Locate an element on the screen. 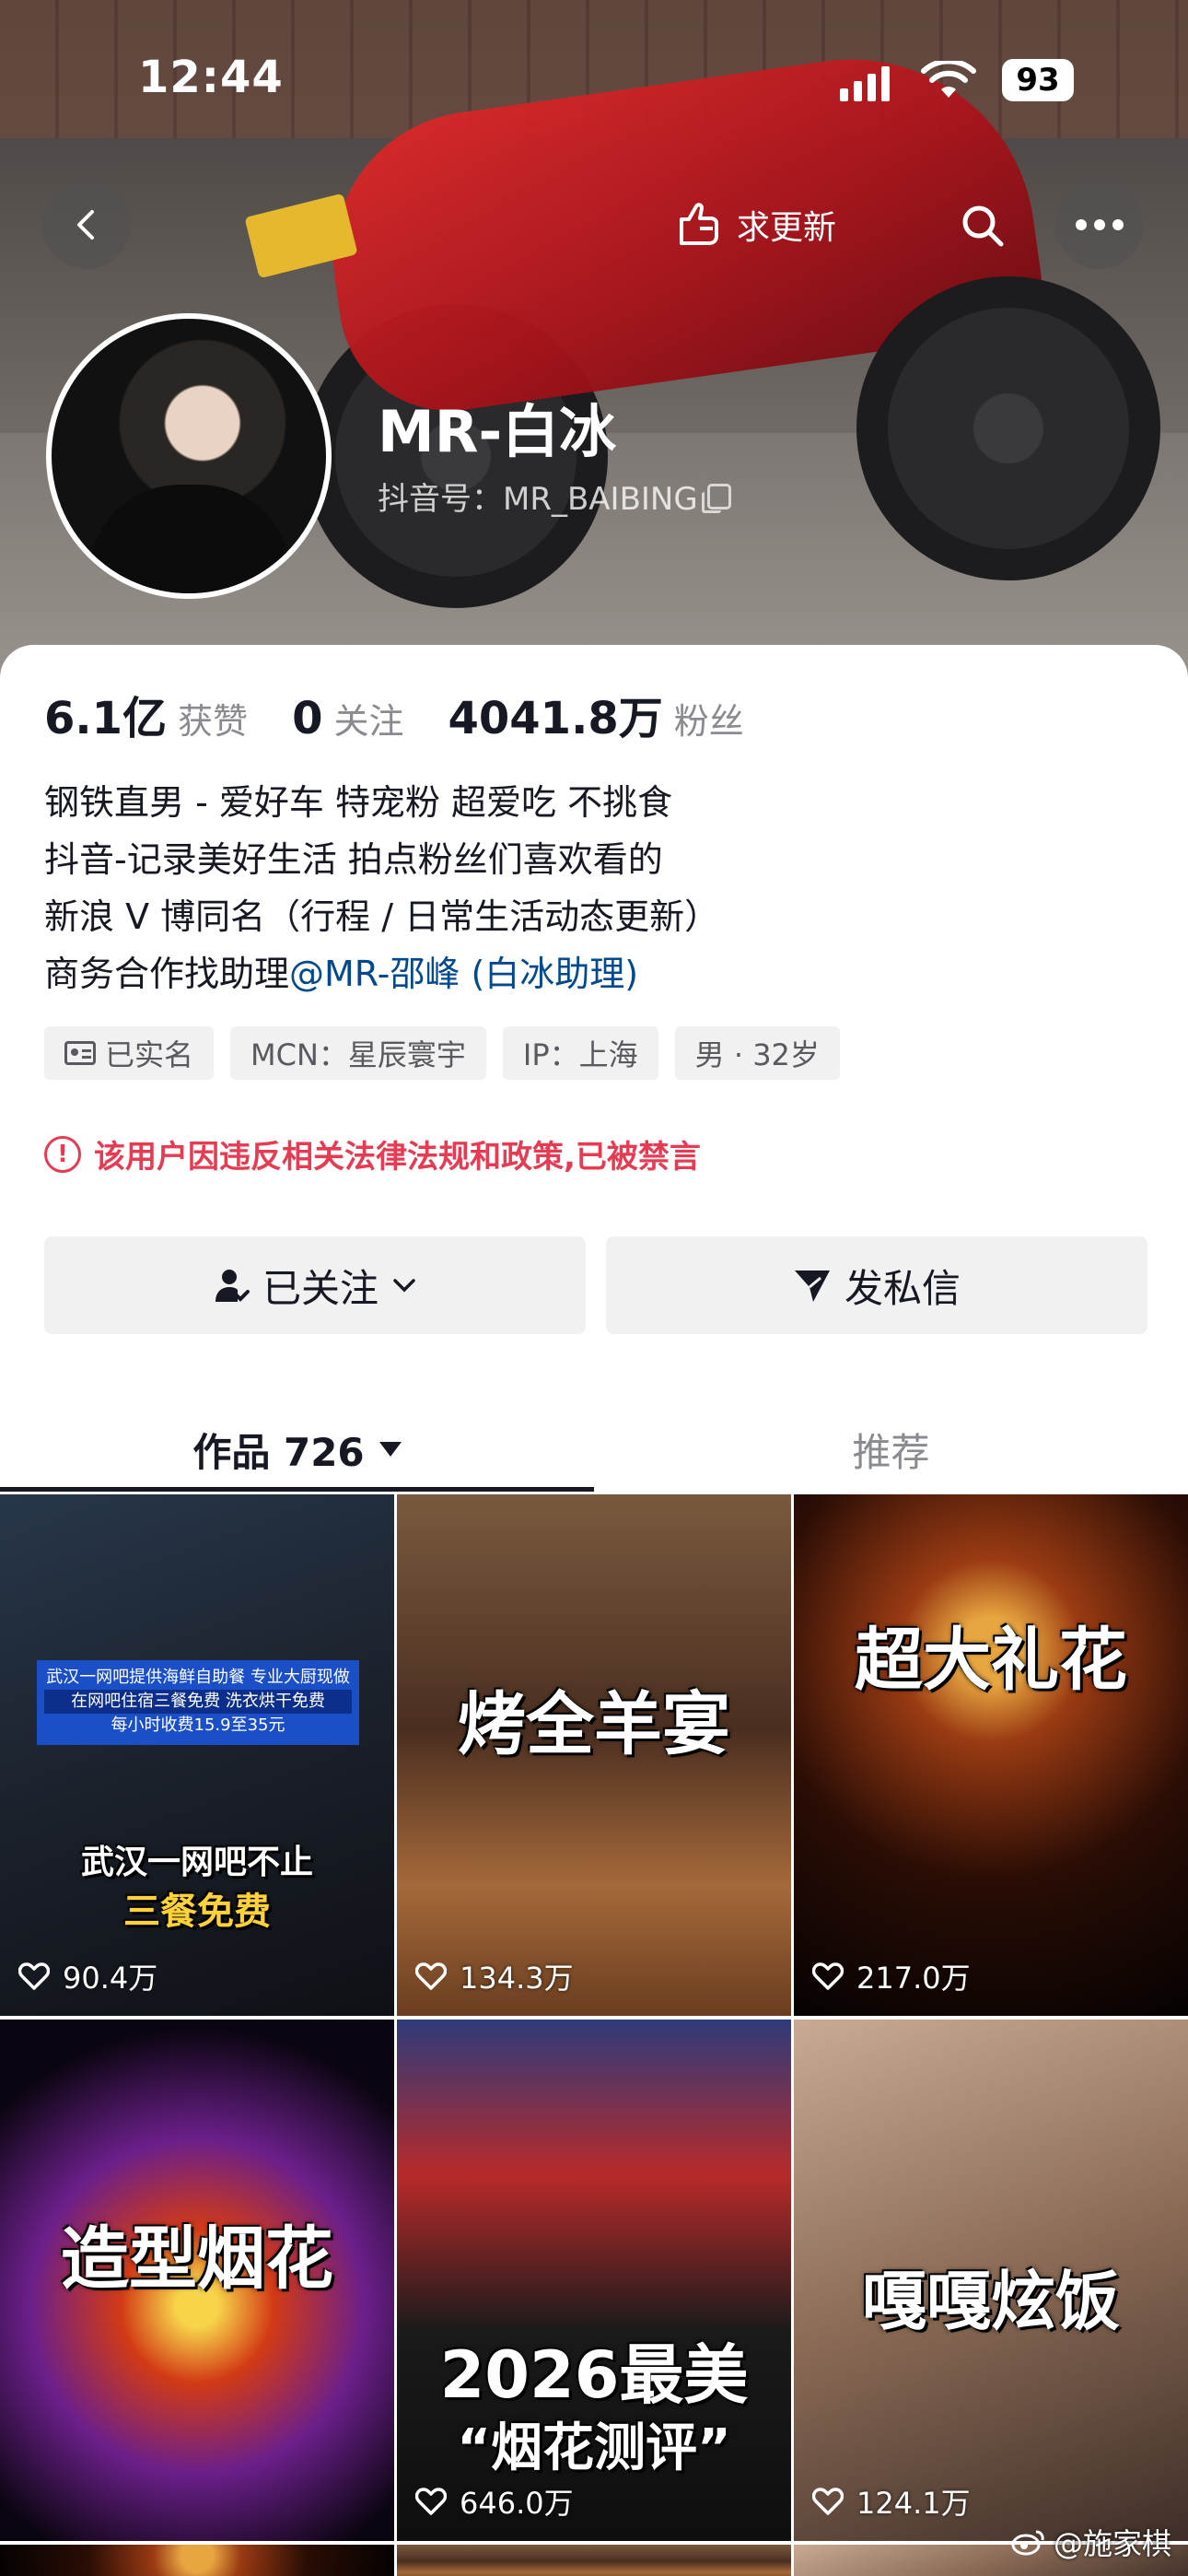 The width and height of the screenshot is (1188, 2576). bio-line: 抖音-记录美好生活 拍点粉丝们喜欢看的 is located at coordinates (353, 859).